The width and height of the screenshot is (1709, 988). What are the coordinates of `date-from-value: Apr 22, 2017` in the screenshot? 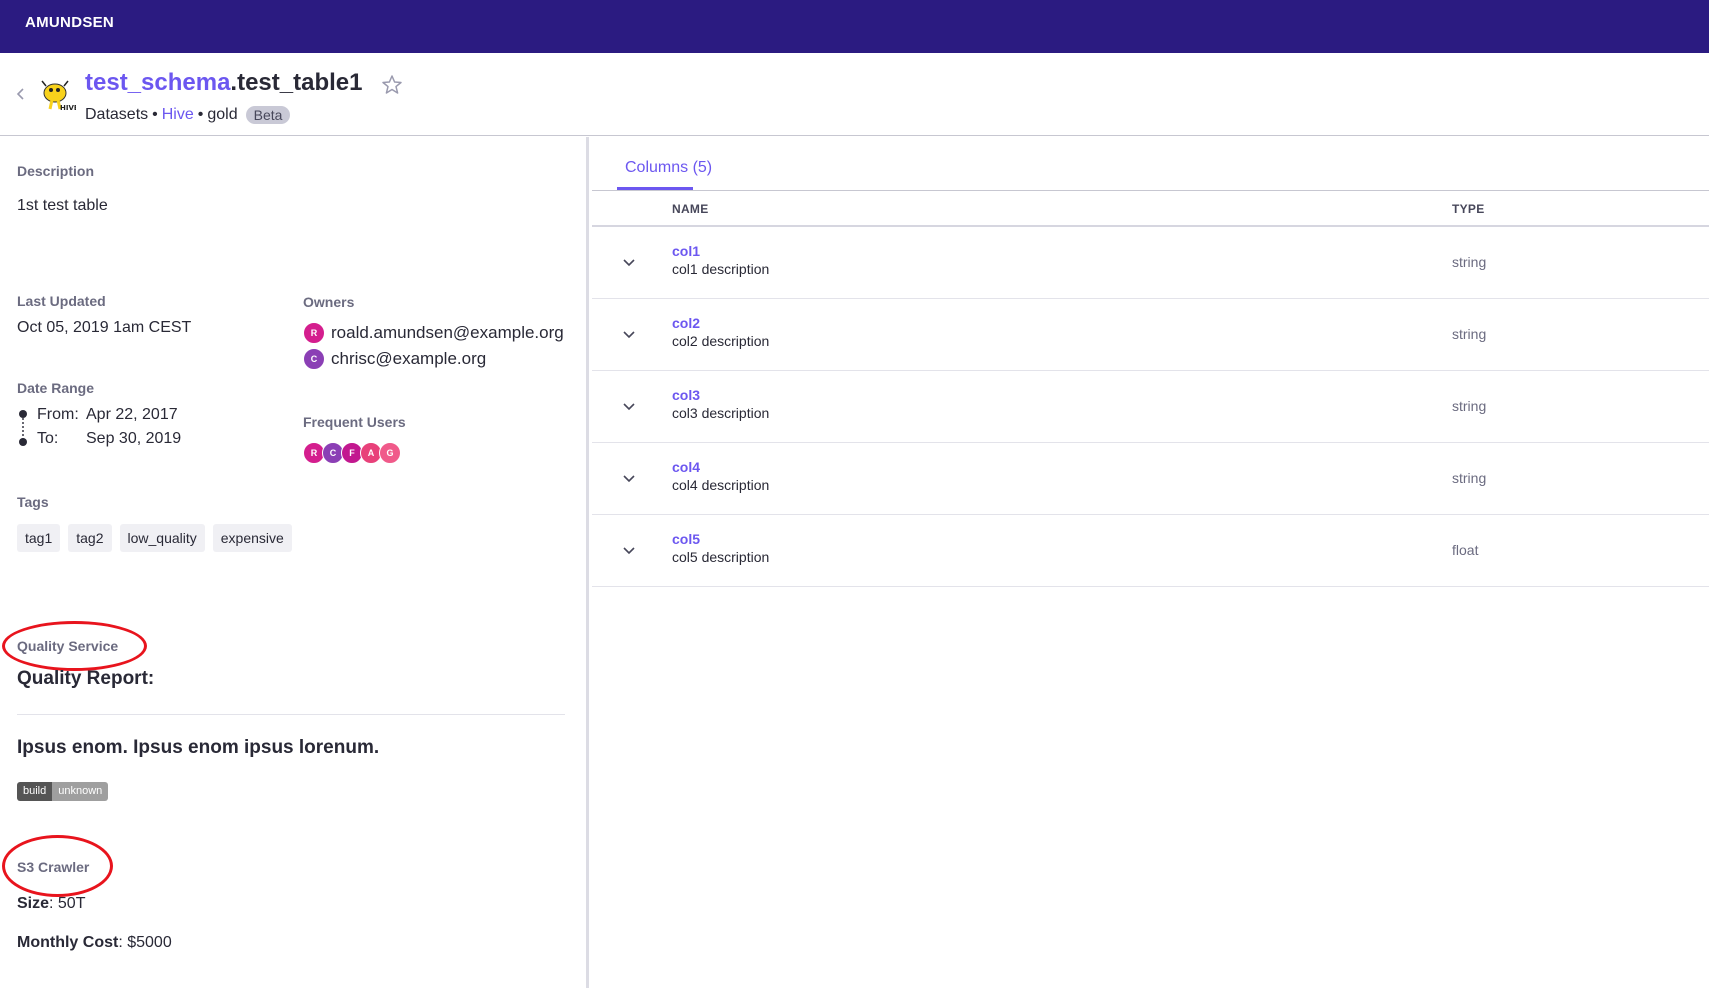 It's located at (132, 414).